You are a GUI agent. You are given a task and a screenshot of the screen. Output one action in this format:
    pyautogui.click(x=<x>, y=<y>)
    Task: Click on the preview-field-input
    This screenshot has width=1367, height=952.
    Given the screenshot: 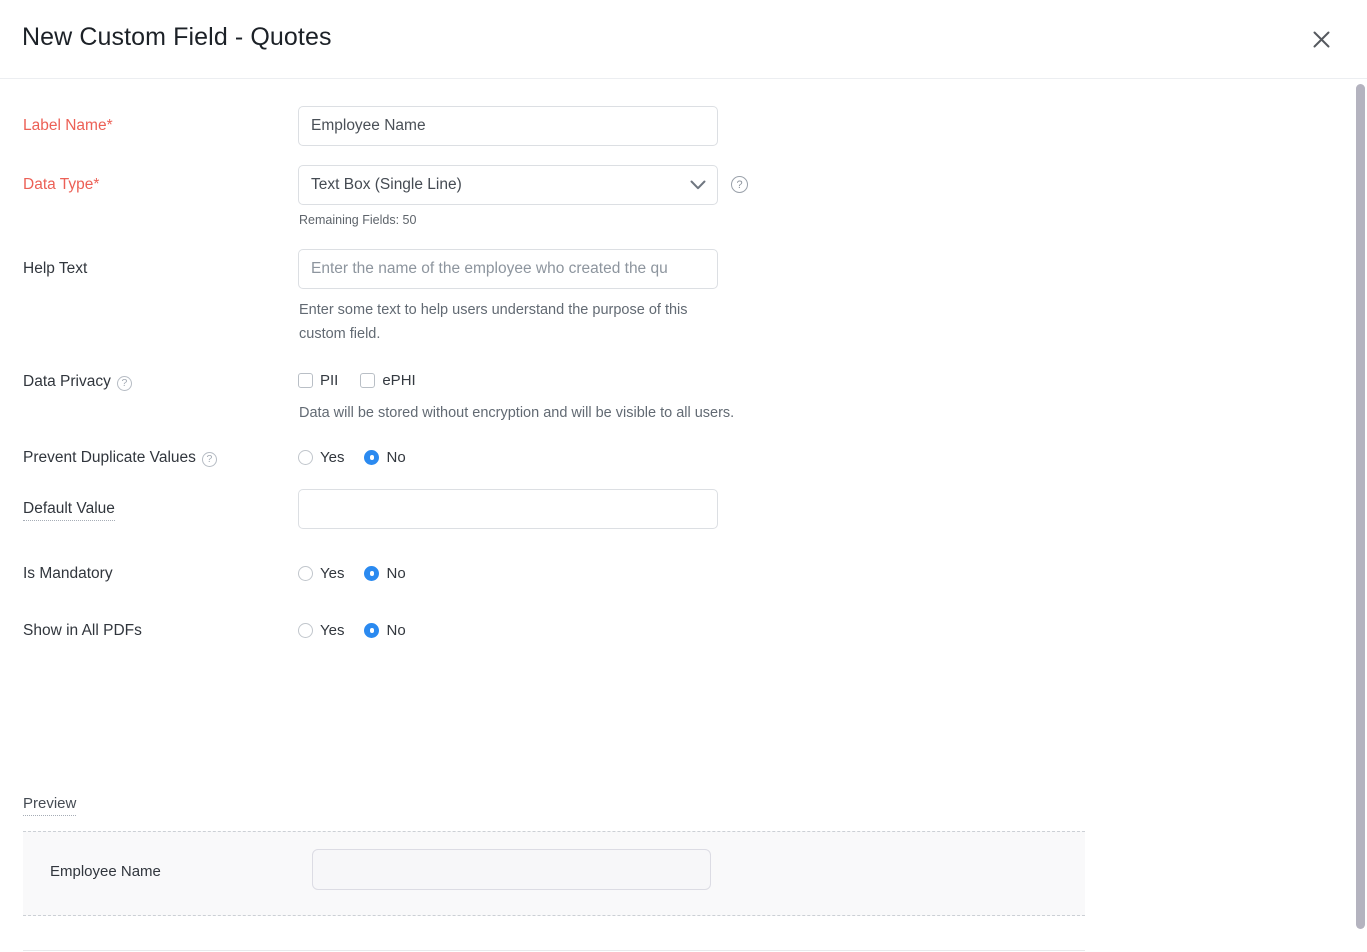 What is the action you would take?
    pyautogui.click(x=511, y=869)
    